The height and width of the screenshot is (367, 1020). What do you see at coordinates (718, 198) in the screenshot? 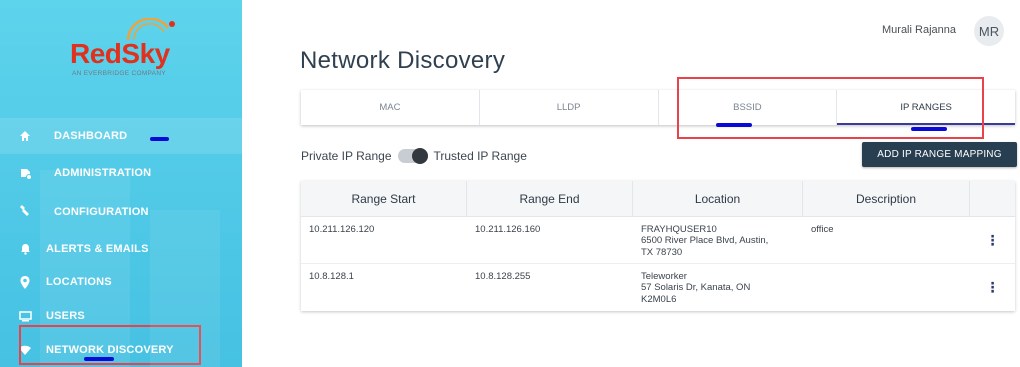
I see `column-header-location: Location` at bounding box center [718, 198].